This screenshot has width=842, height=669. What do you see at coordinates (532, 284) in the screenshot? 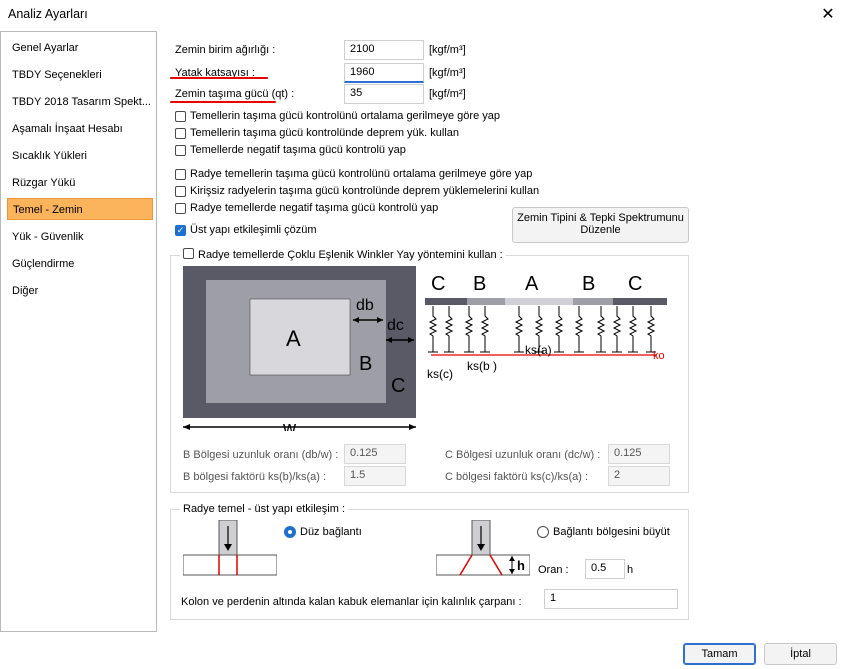
I see `section-zone-a: A` at bounding box center [532, 284].